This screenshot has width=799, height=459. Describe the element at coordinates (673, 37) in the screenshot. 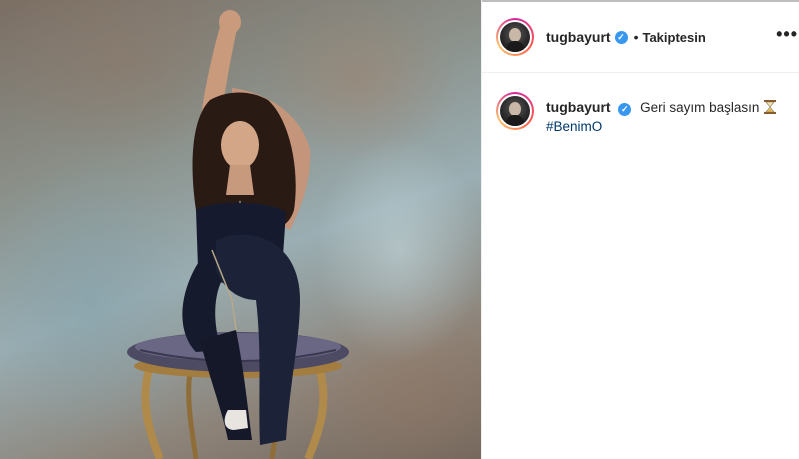

I see `following-button: Takiptesin` at that location.